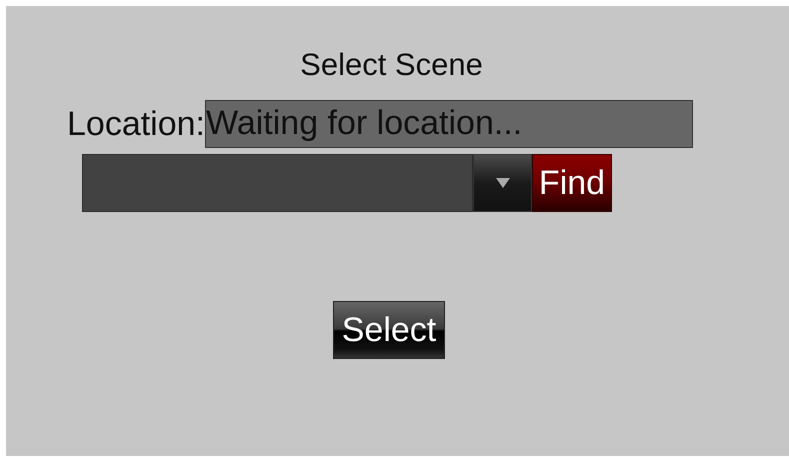  What do you see at coordinates (391, 65) in the screenshot?
I see `dialog-title: Select Scene` at bounding box center [391, 65].